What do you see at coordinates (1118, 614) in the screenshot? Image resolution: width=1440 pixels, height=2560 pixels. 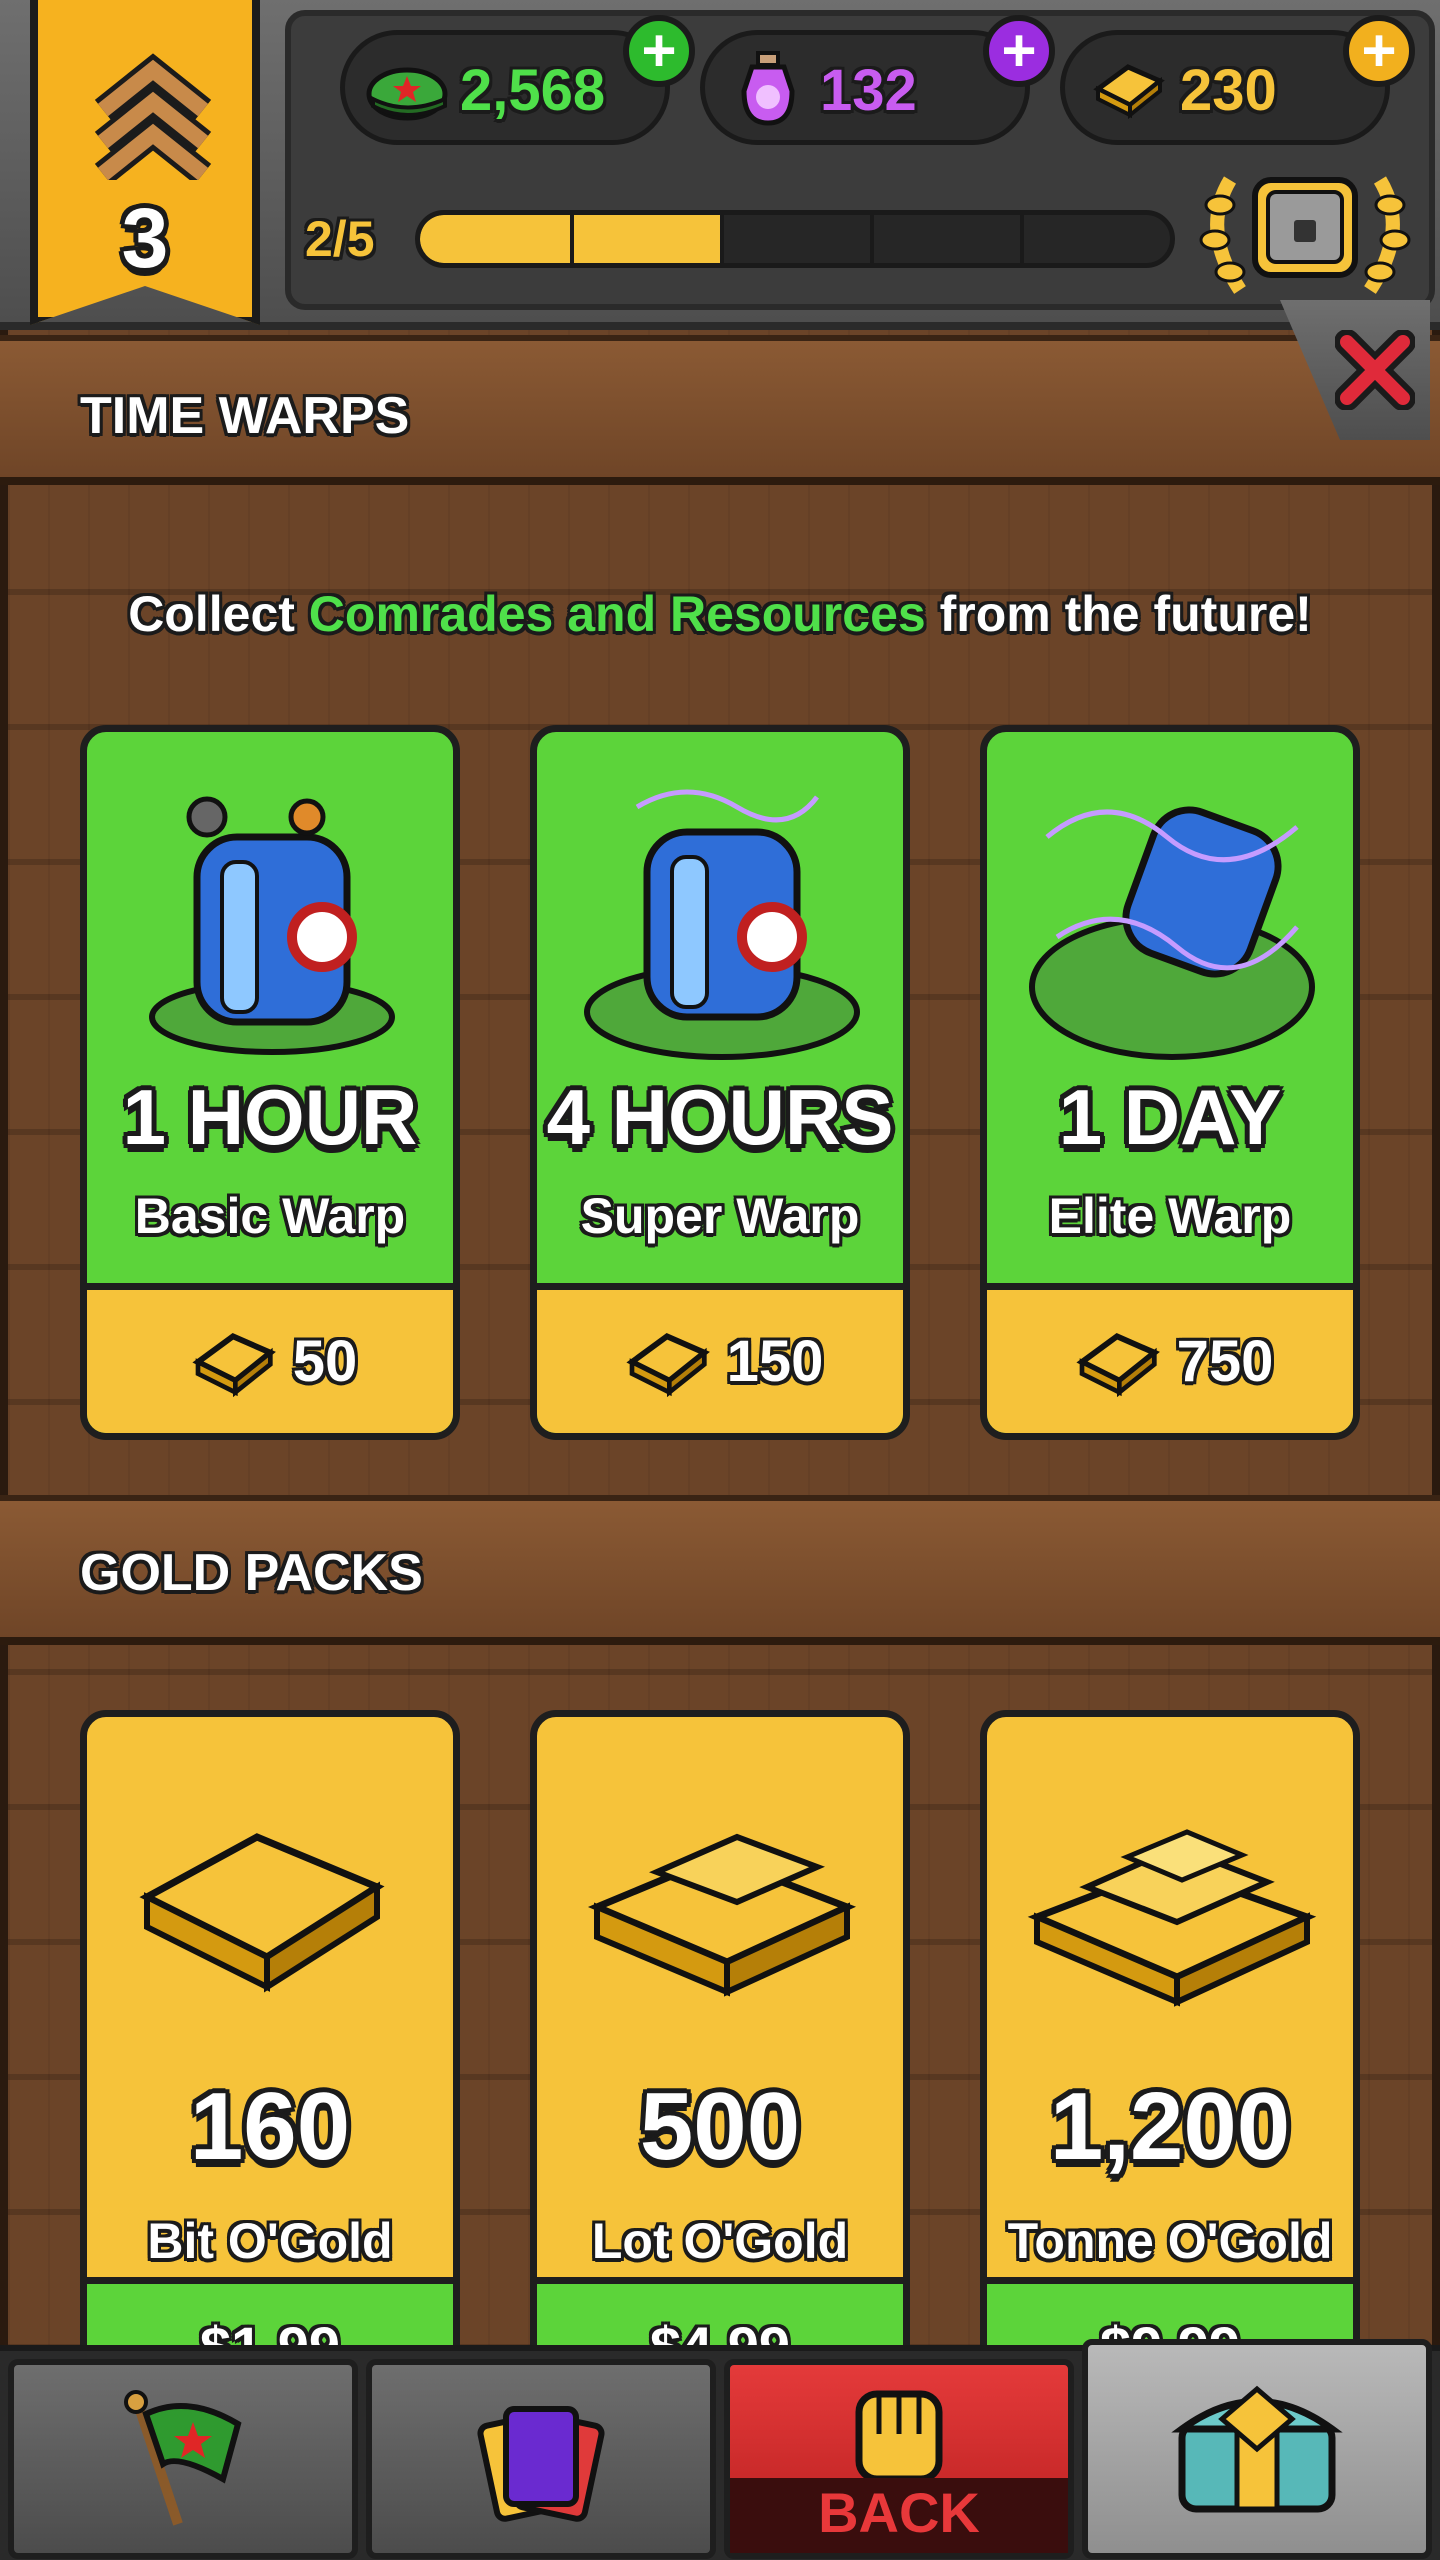 I see `tagline-post: from the future!` at bounding box center [1118, 614].